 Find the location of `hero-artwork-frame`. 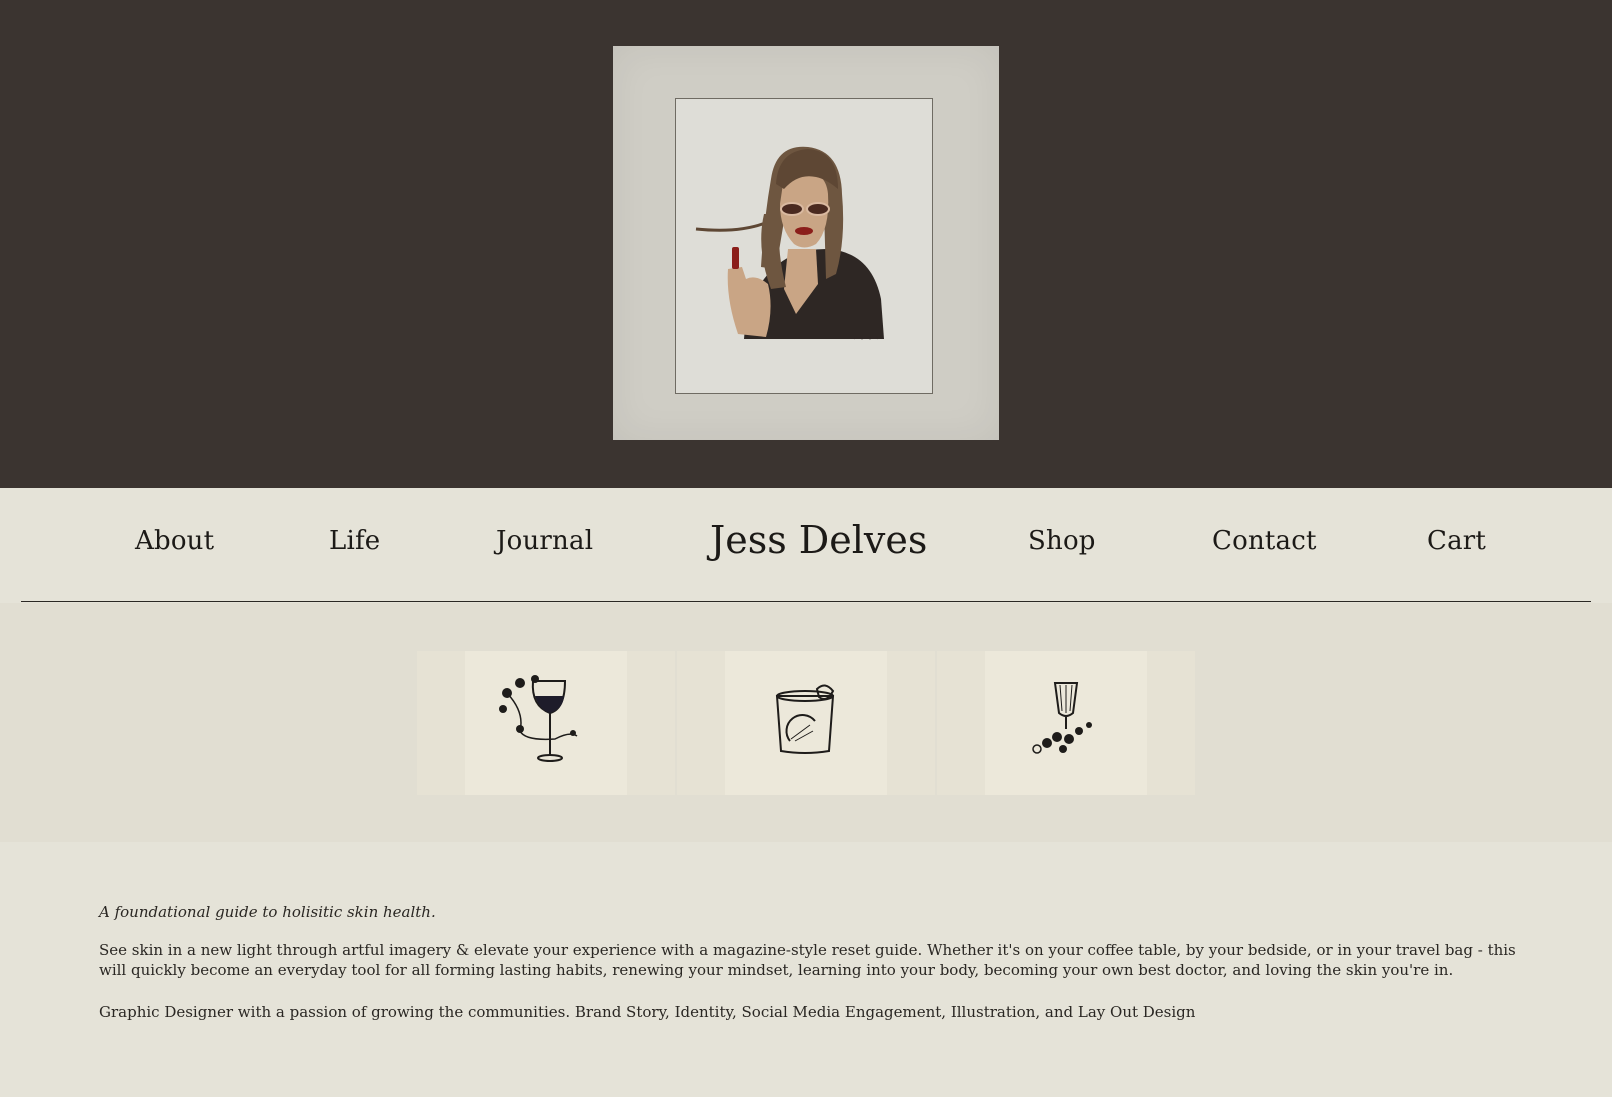

hero-artwork-frame is located at coordinates (806, 243).